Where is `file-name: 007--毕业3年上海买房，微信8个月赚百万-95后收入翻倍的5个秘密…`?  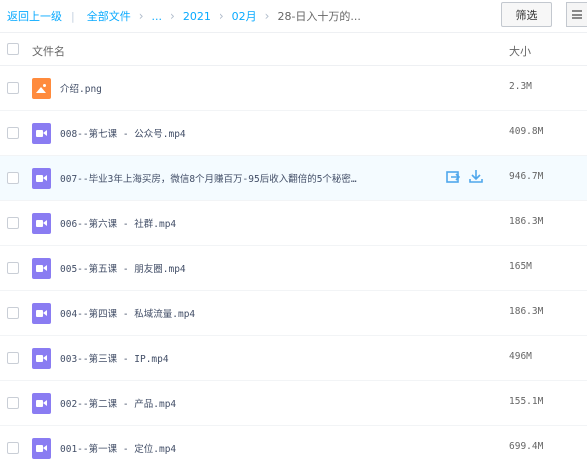 file-name: 007--毕业3年上海买房，微信8个月赚百万-95后收入翻倍的5个秘密… is located at coordinates (227, 178).